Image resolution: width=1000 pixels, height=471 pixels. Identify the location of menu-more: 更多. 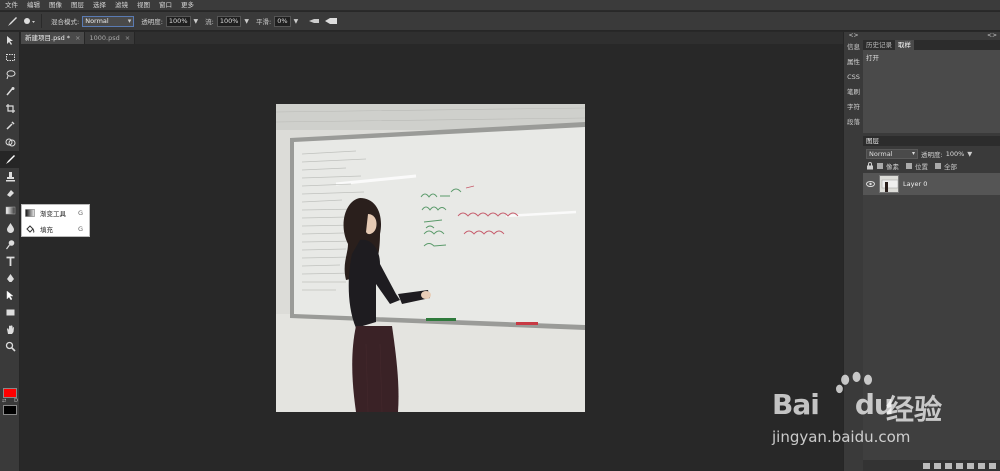
(187, 5).